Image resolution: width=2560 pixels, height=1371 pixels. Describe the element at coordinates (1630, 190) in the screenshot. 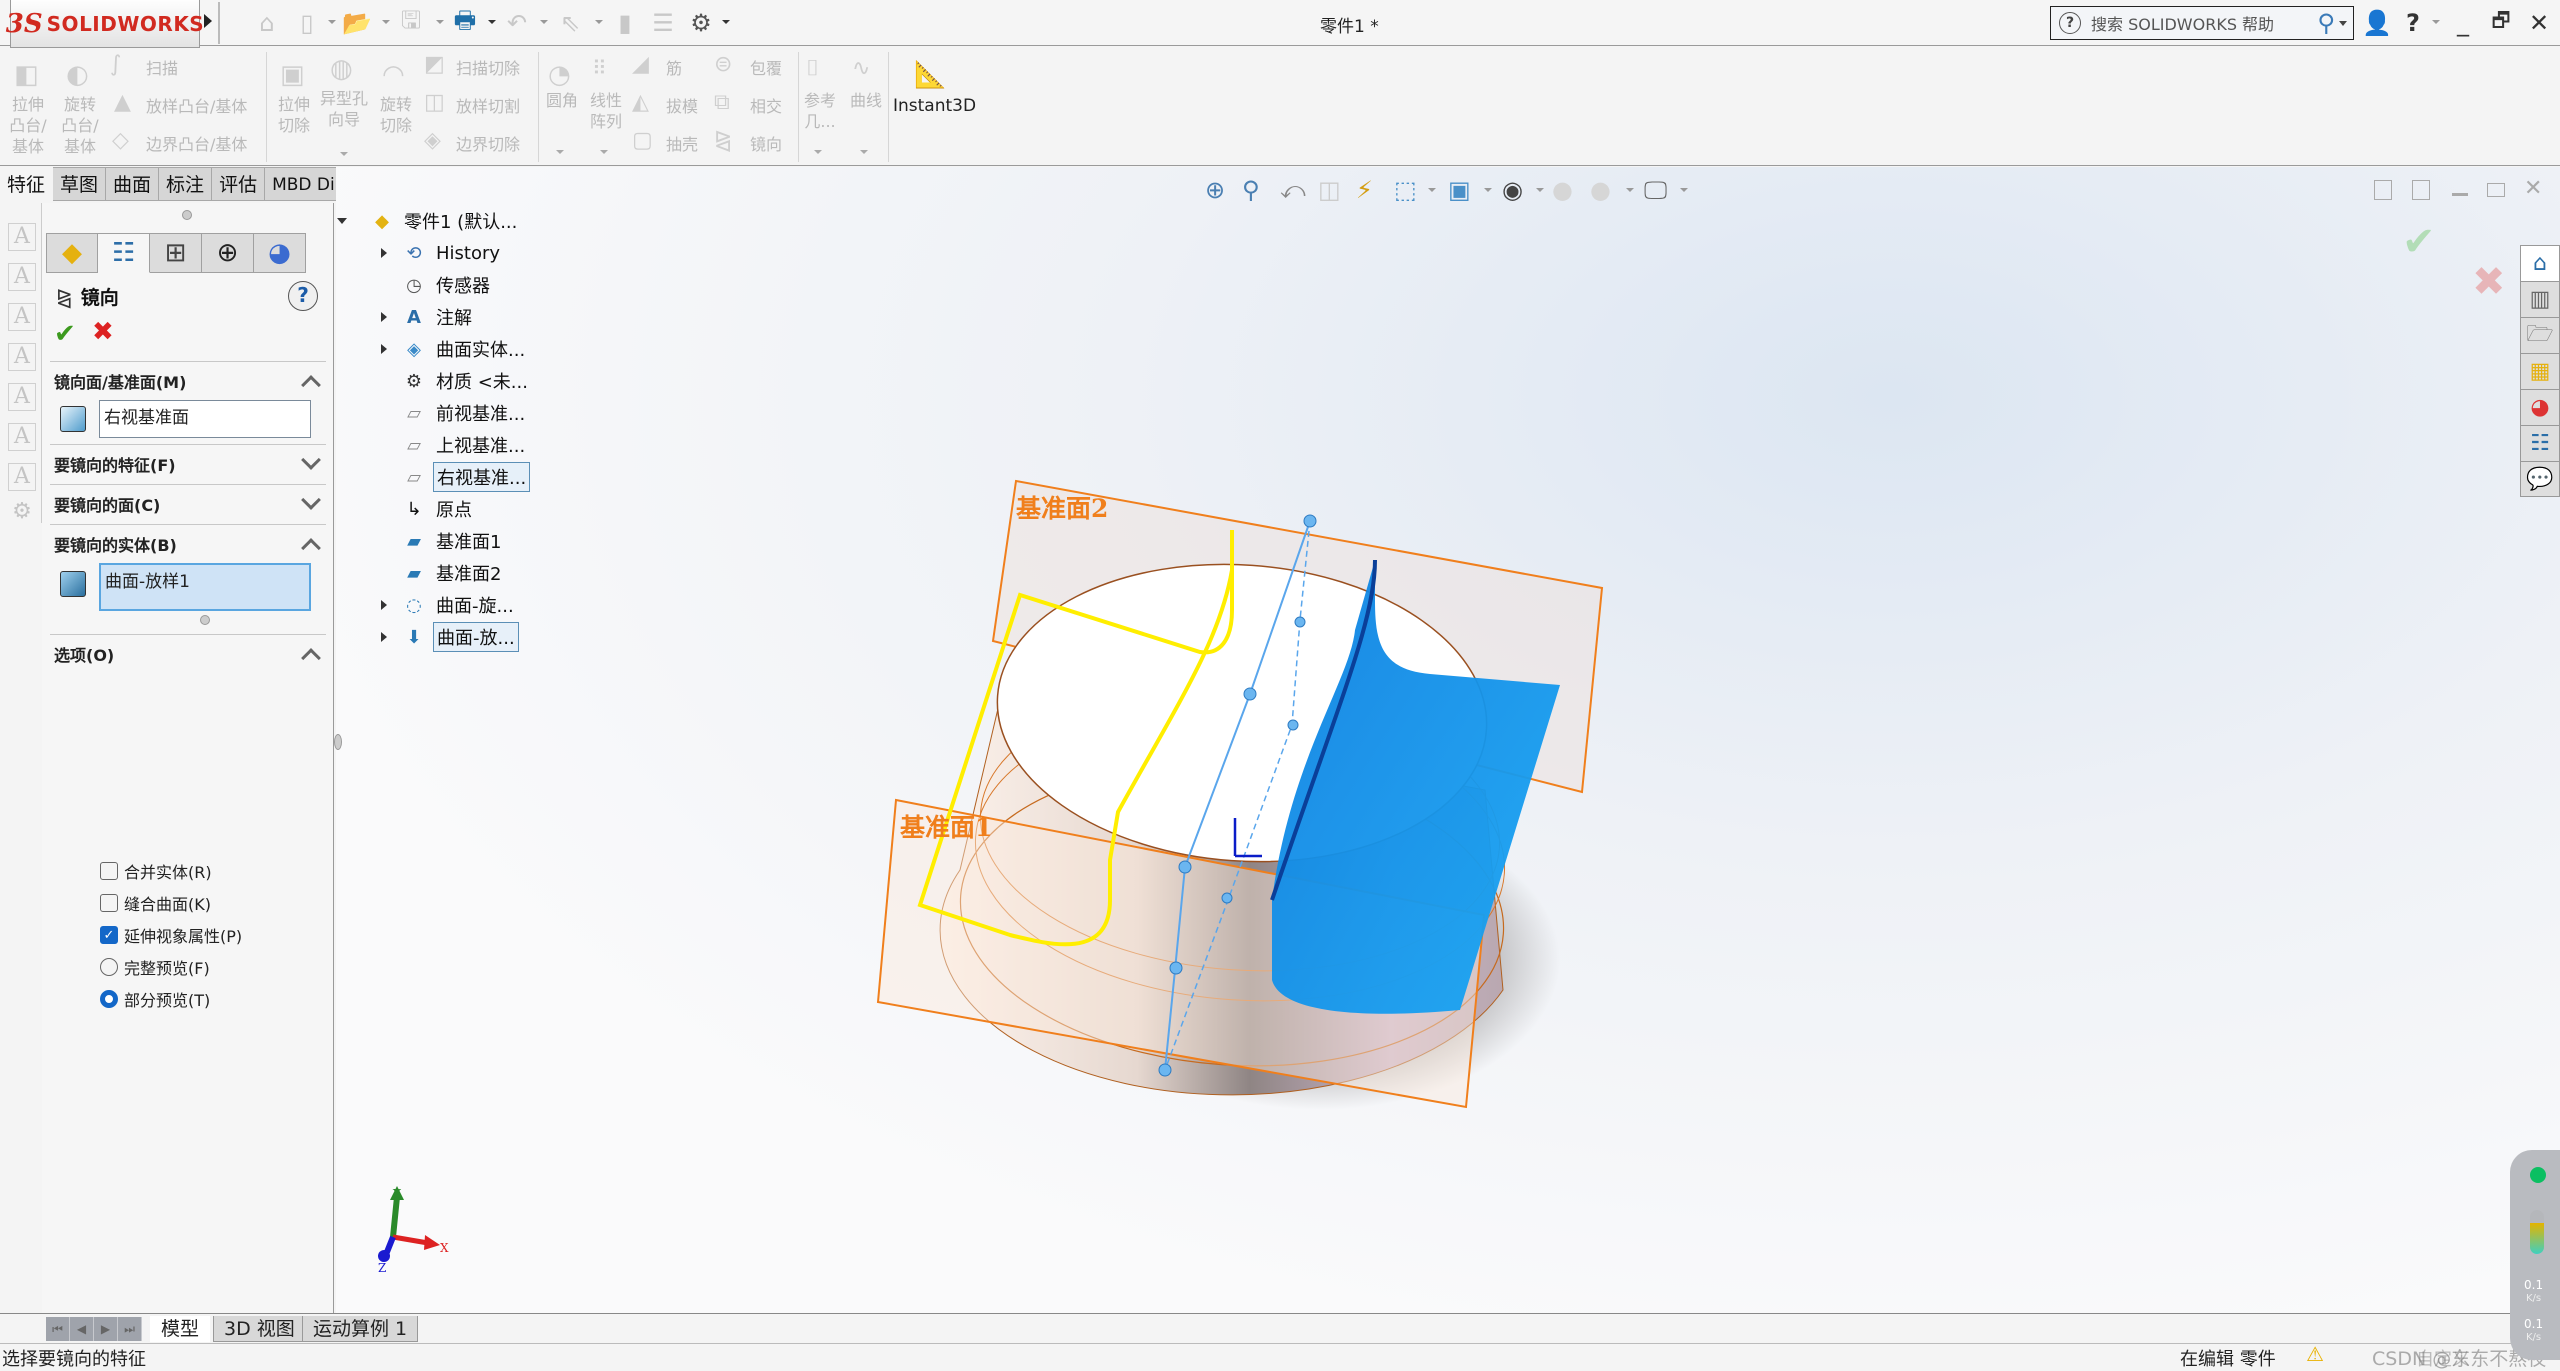

I see `apply-scene-dropdown-arrow` at that location.